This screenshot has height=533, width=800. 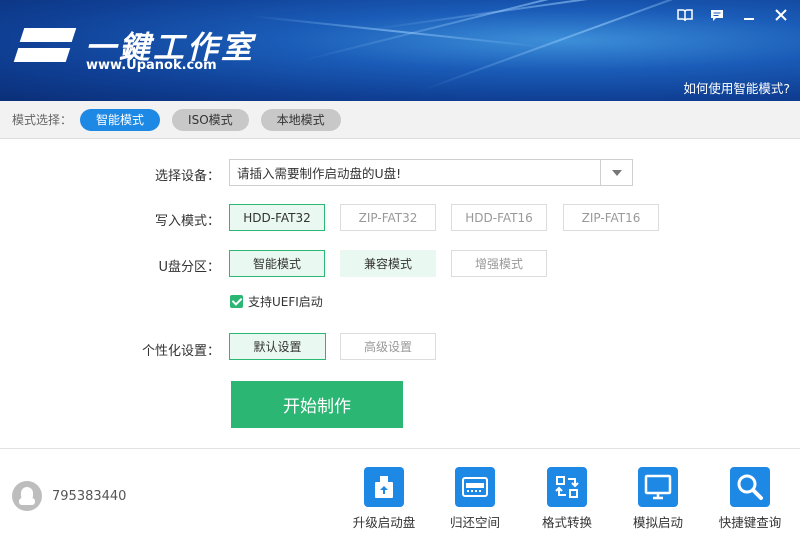 I want to click on write-mode-hdd-fat32: HDD-FAT32, so click(x=277, y=217).